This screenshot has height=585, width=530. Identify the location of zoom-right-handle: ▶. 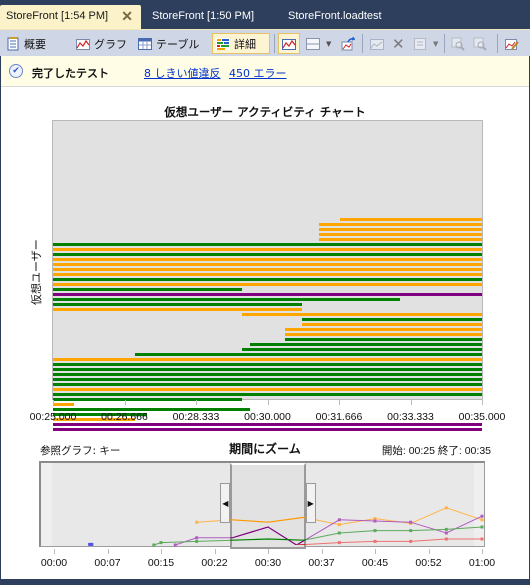
(310, 503).